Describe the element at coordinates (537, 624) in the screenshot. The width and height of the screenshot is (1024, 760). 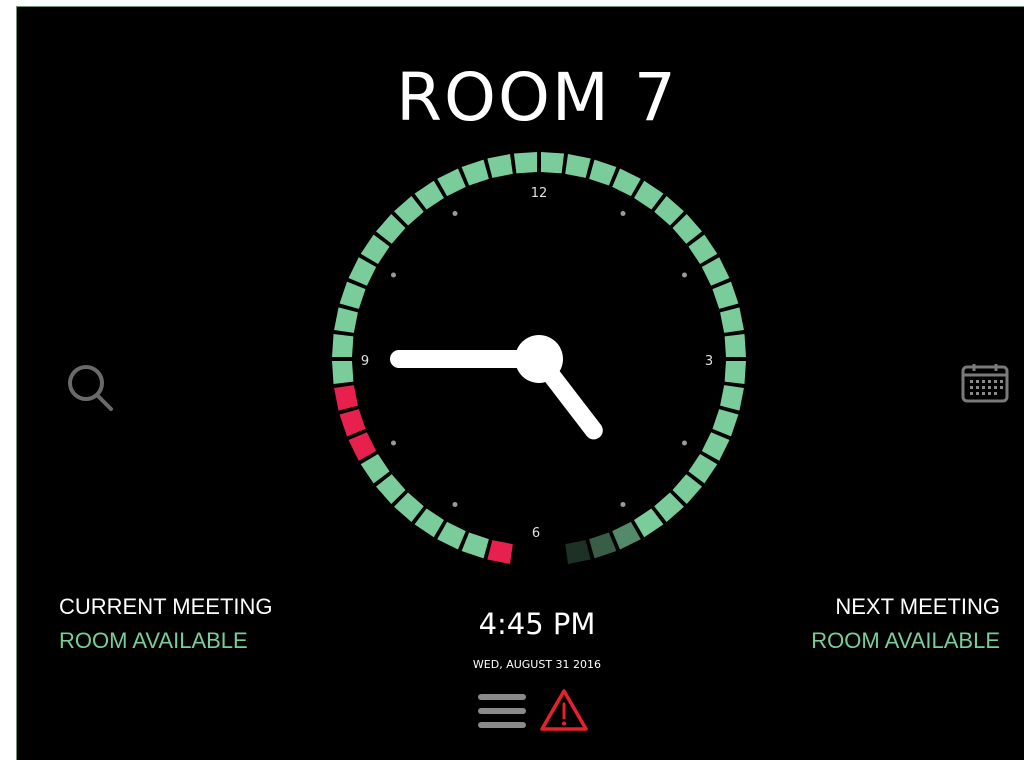
I see `current-time: 4:45 PM` at that location.